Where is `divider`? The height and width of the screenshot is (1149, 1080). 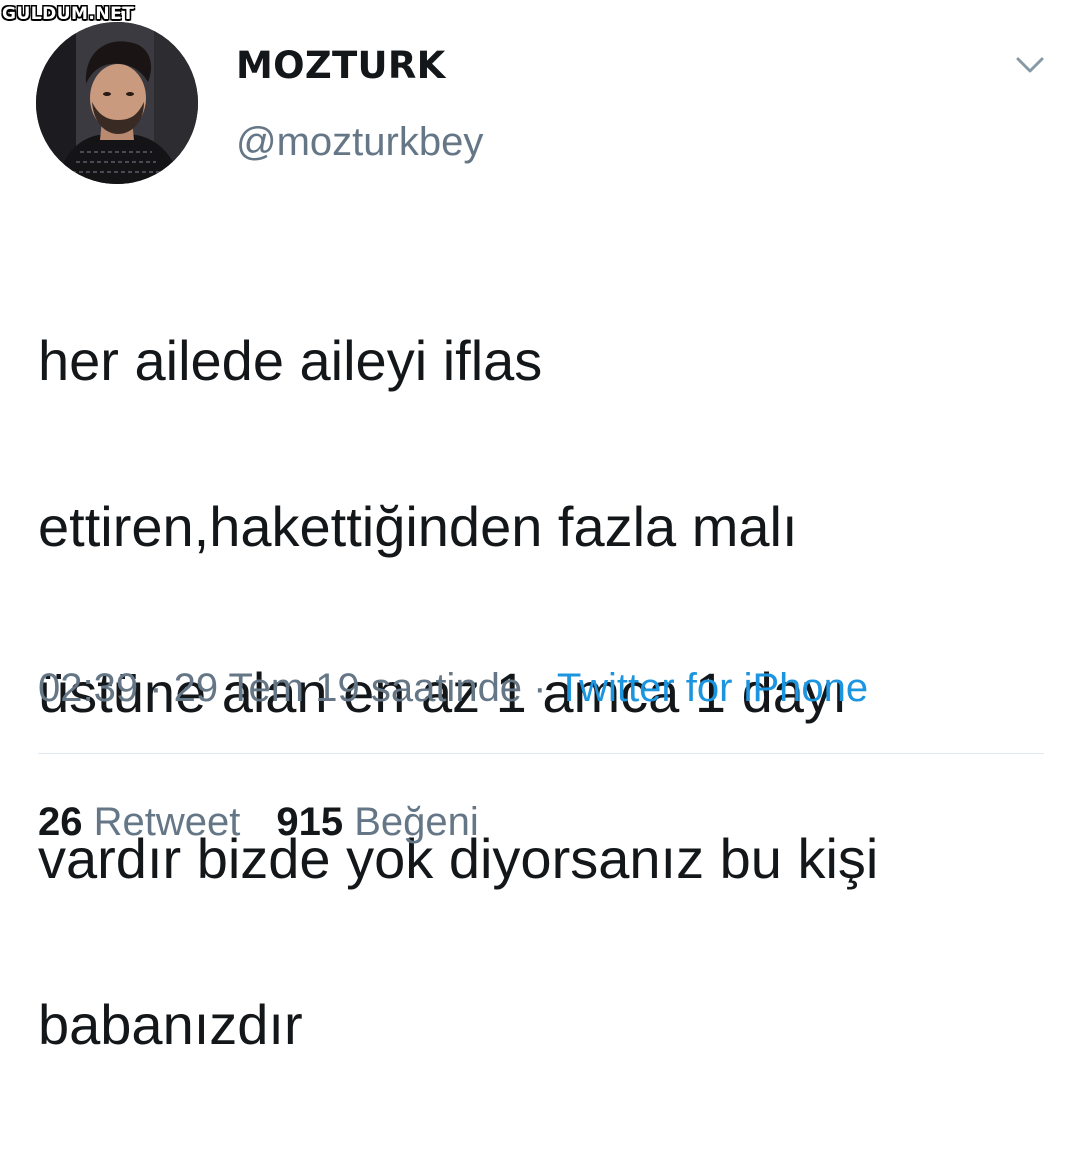
divider is located at coordinates (541, 753).